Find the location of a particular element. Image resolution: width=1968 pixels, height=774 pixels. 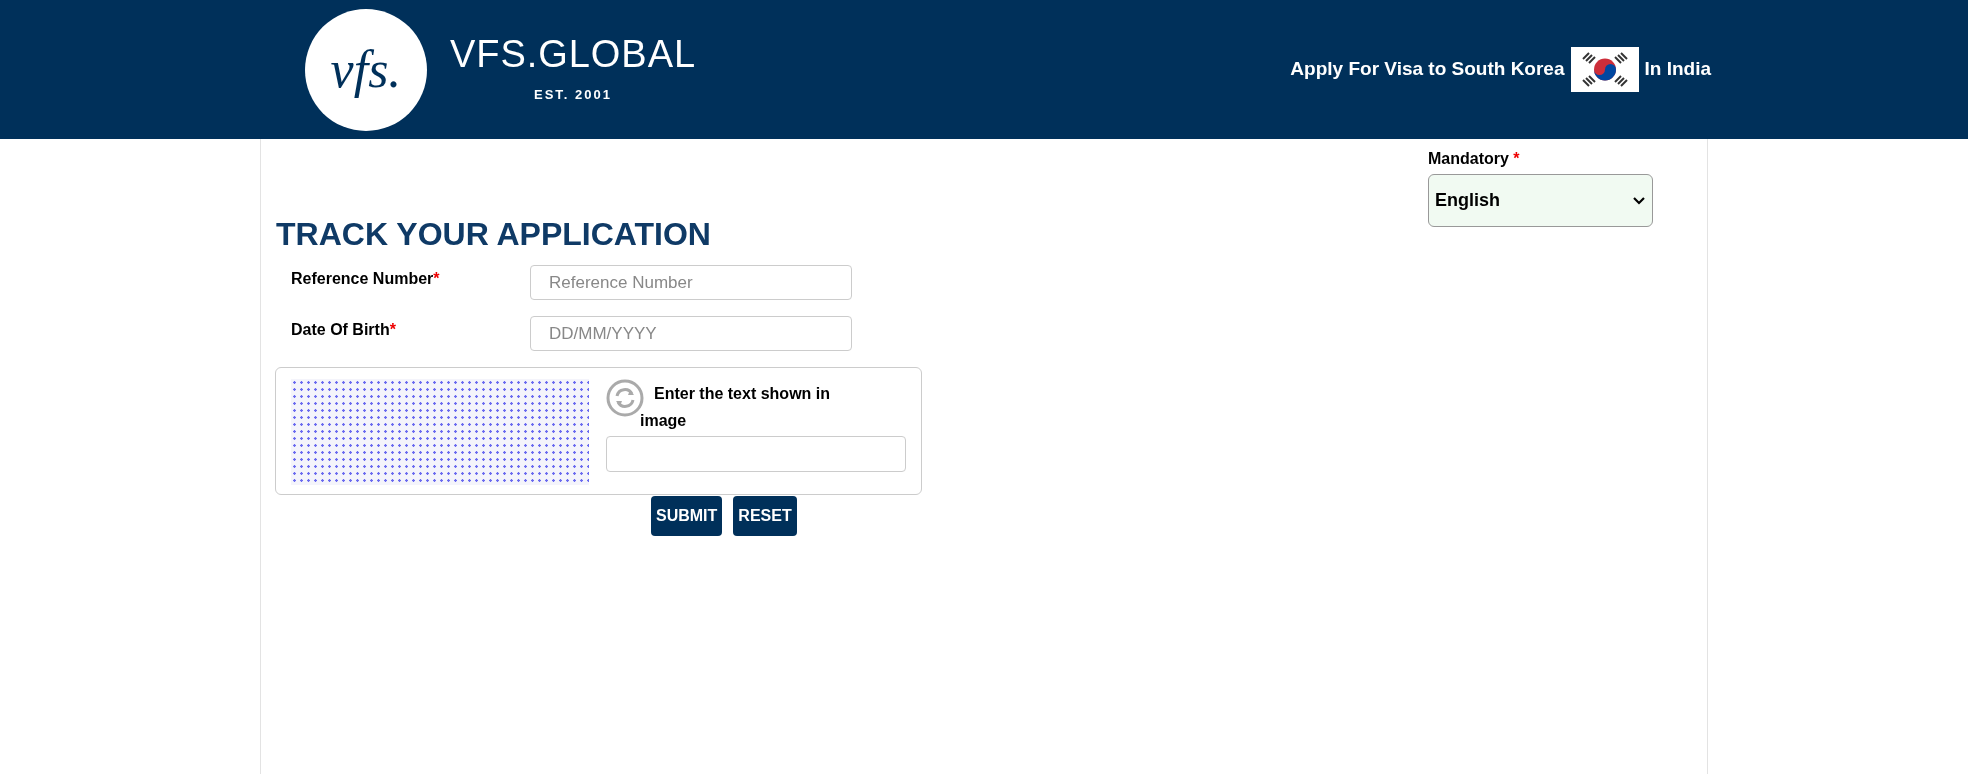

input-field: DD/MM/YYYY is located at coordinates (691, 333).